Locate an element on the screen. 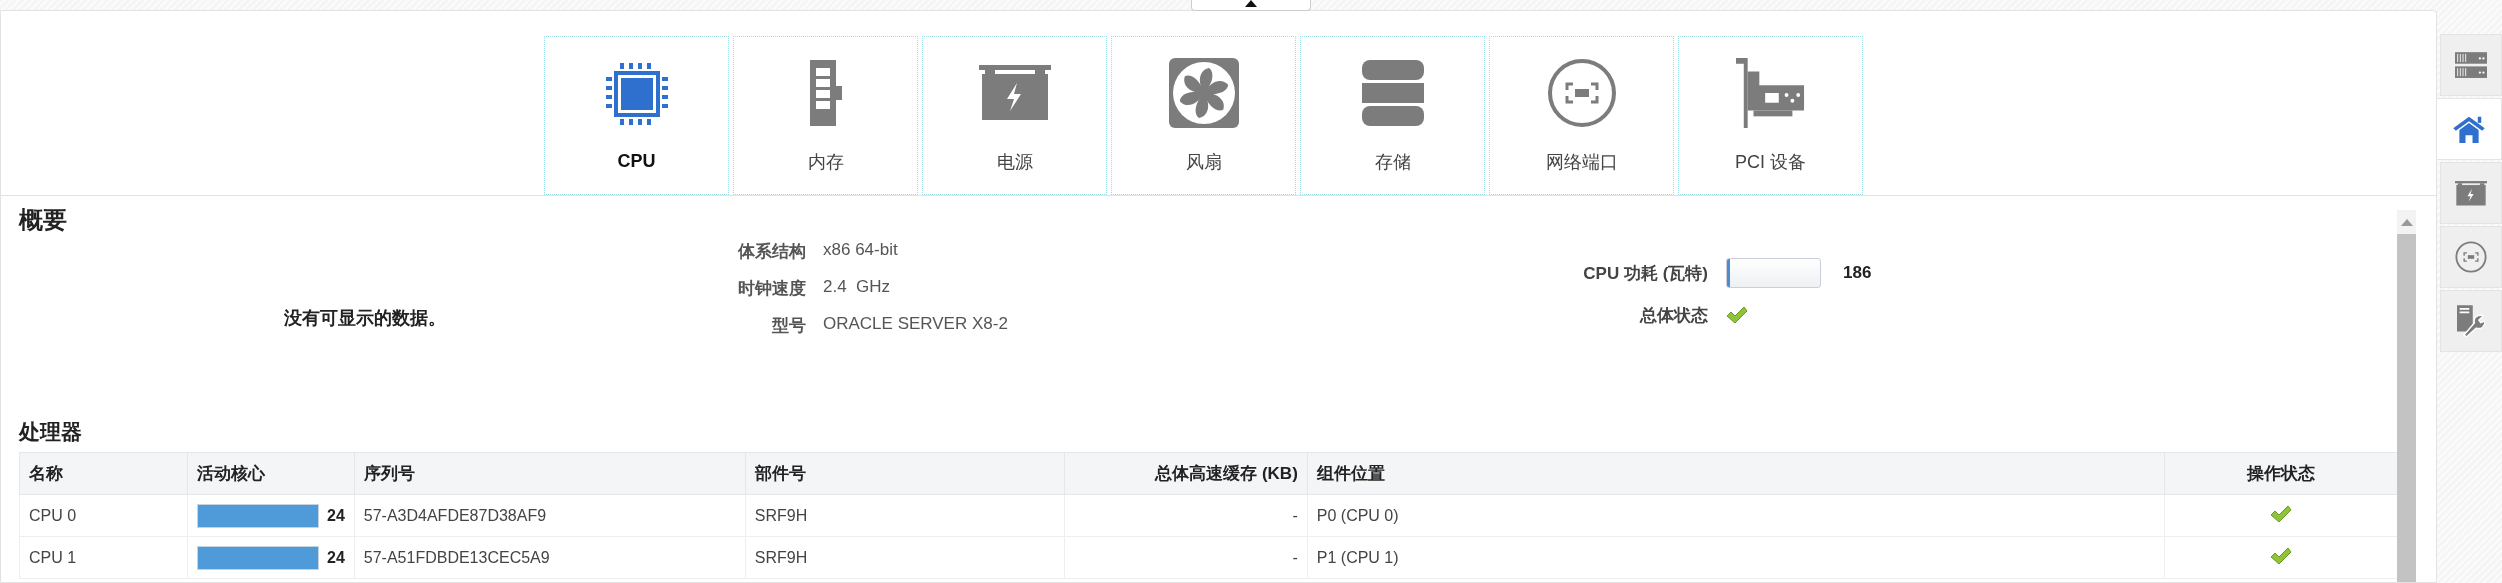 This screenshot has width=2502, height=583. tab: 网络端口 is located at coordinates (1581, 115).